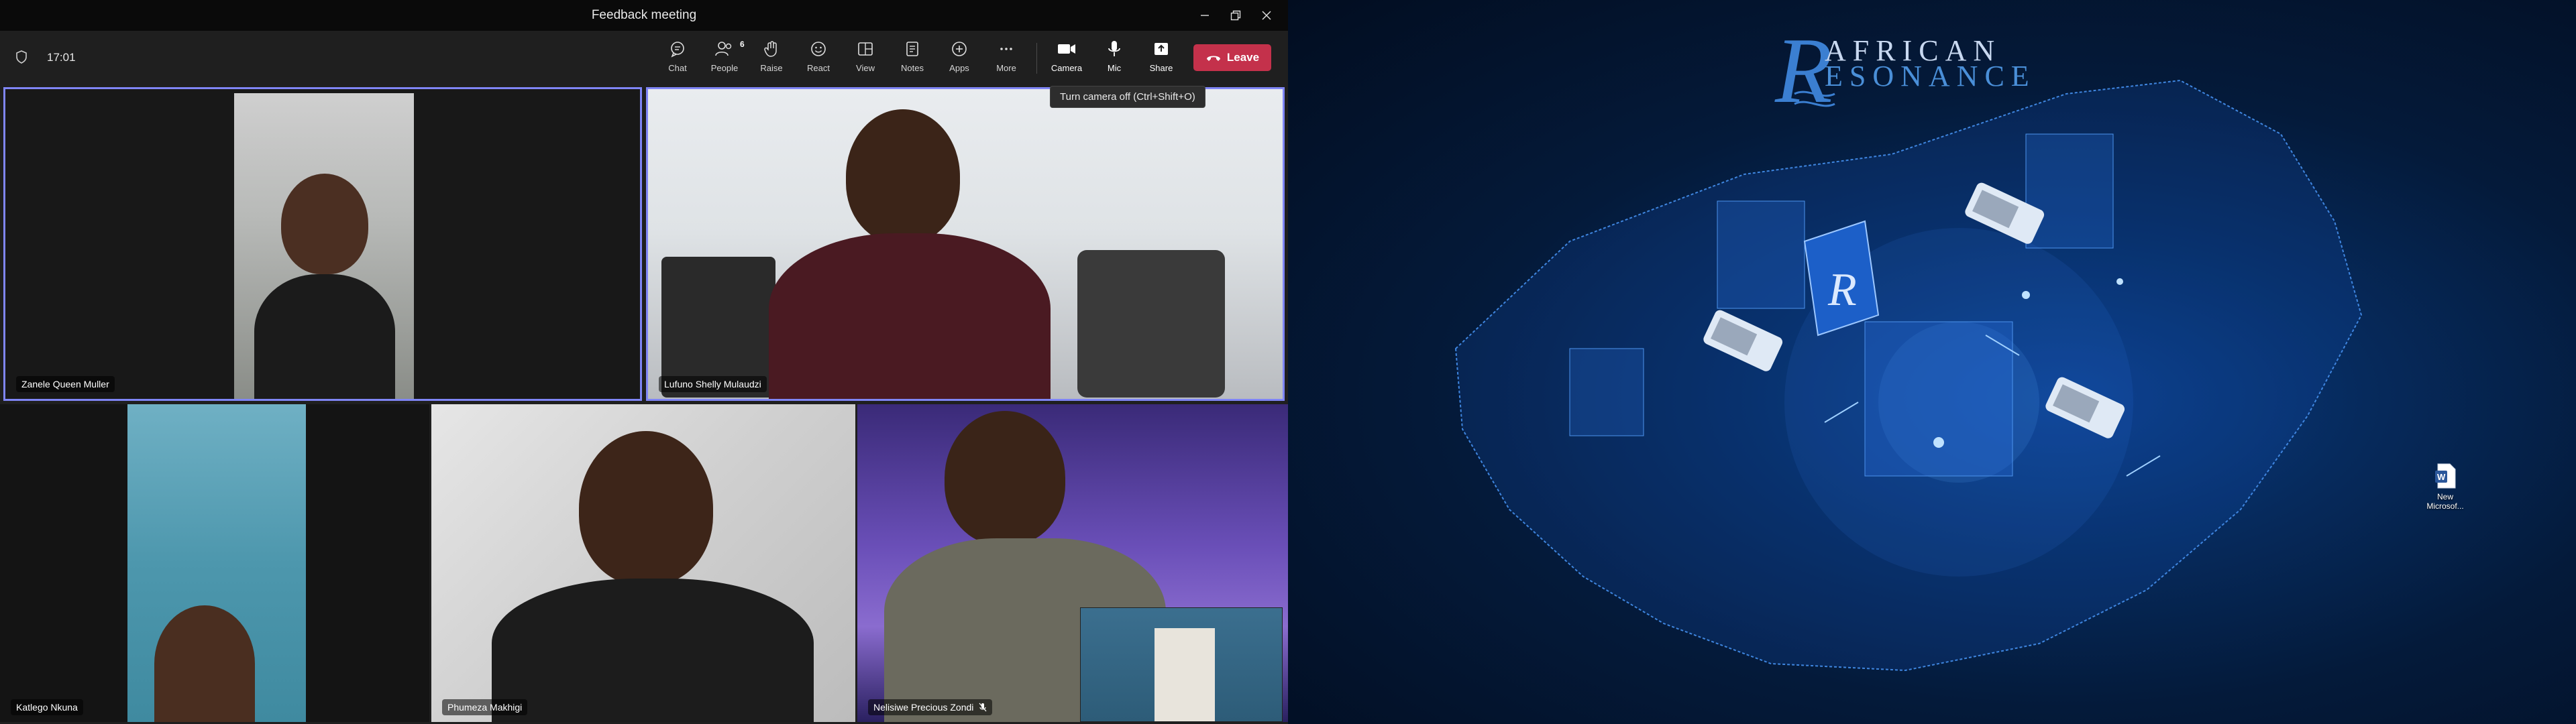 This screenshot has width=2576, height=724. Describe the element at coordinates (1185, 674) in the screenshot. I see `window-curtain` at that location.